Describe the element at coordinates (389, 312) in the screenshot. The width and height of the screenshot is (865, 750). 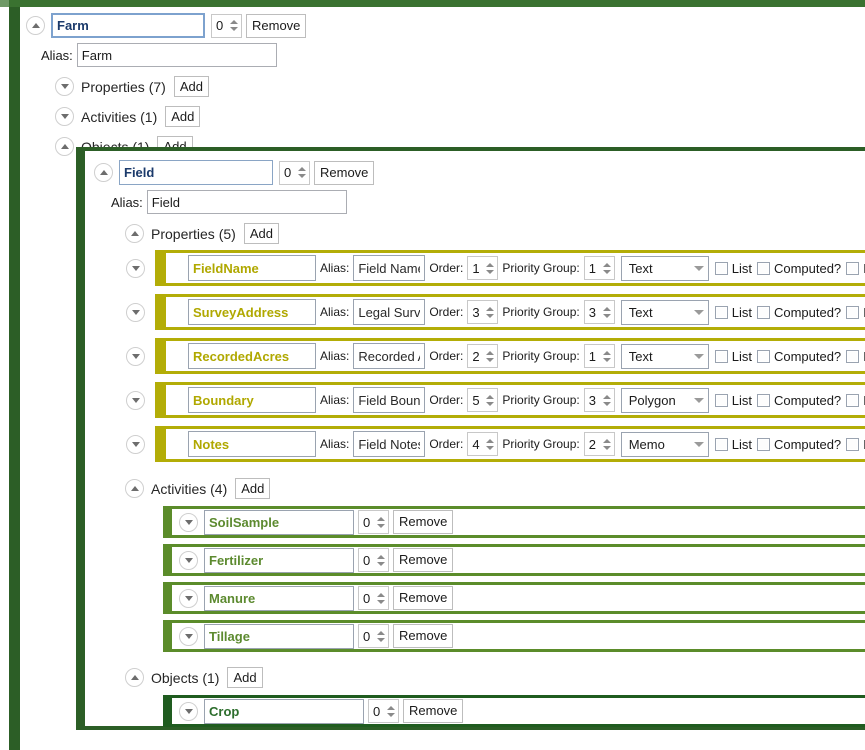
I see `property-alias-input` at that location.